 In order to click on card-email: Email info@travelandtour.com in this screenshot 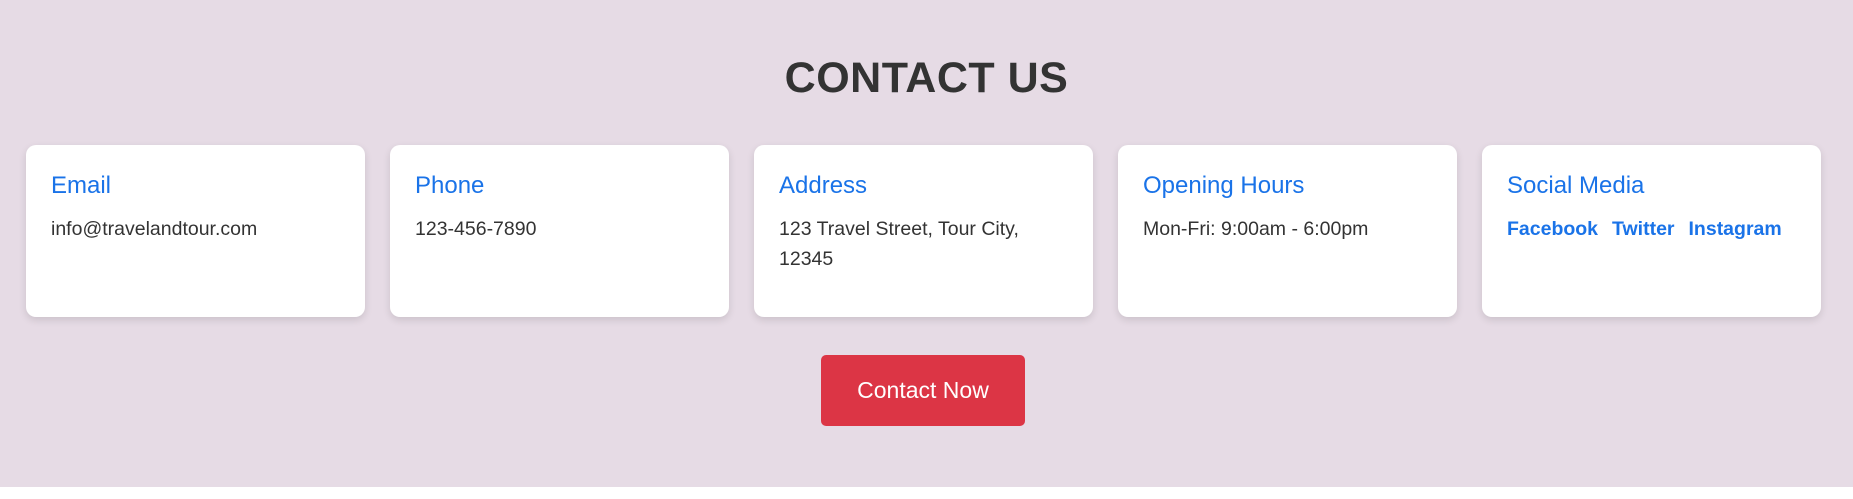, I will do `click(195, 231)`.